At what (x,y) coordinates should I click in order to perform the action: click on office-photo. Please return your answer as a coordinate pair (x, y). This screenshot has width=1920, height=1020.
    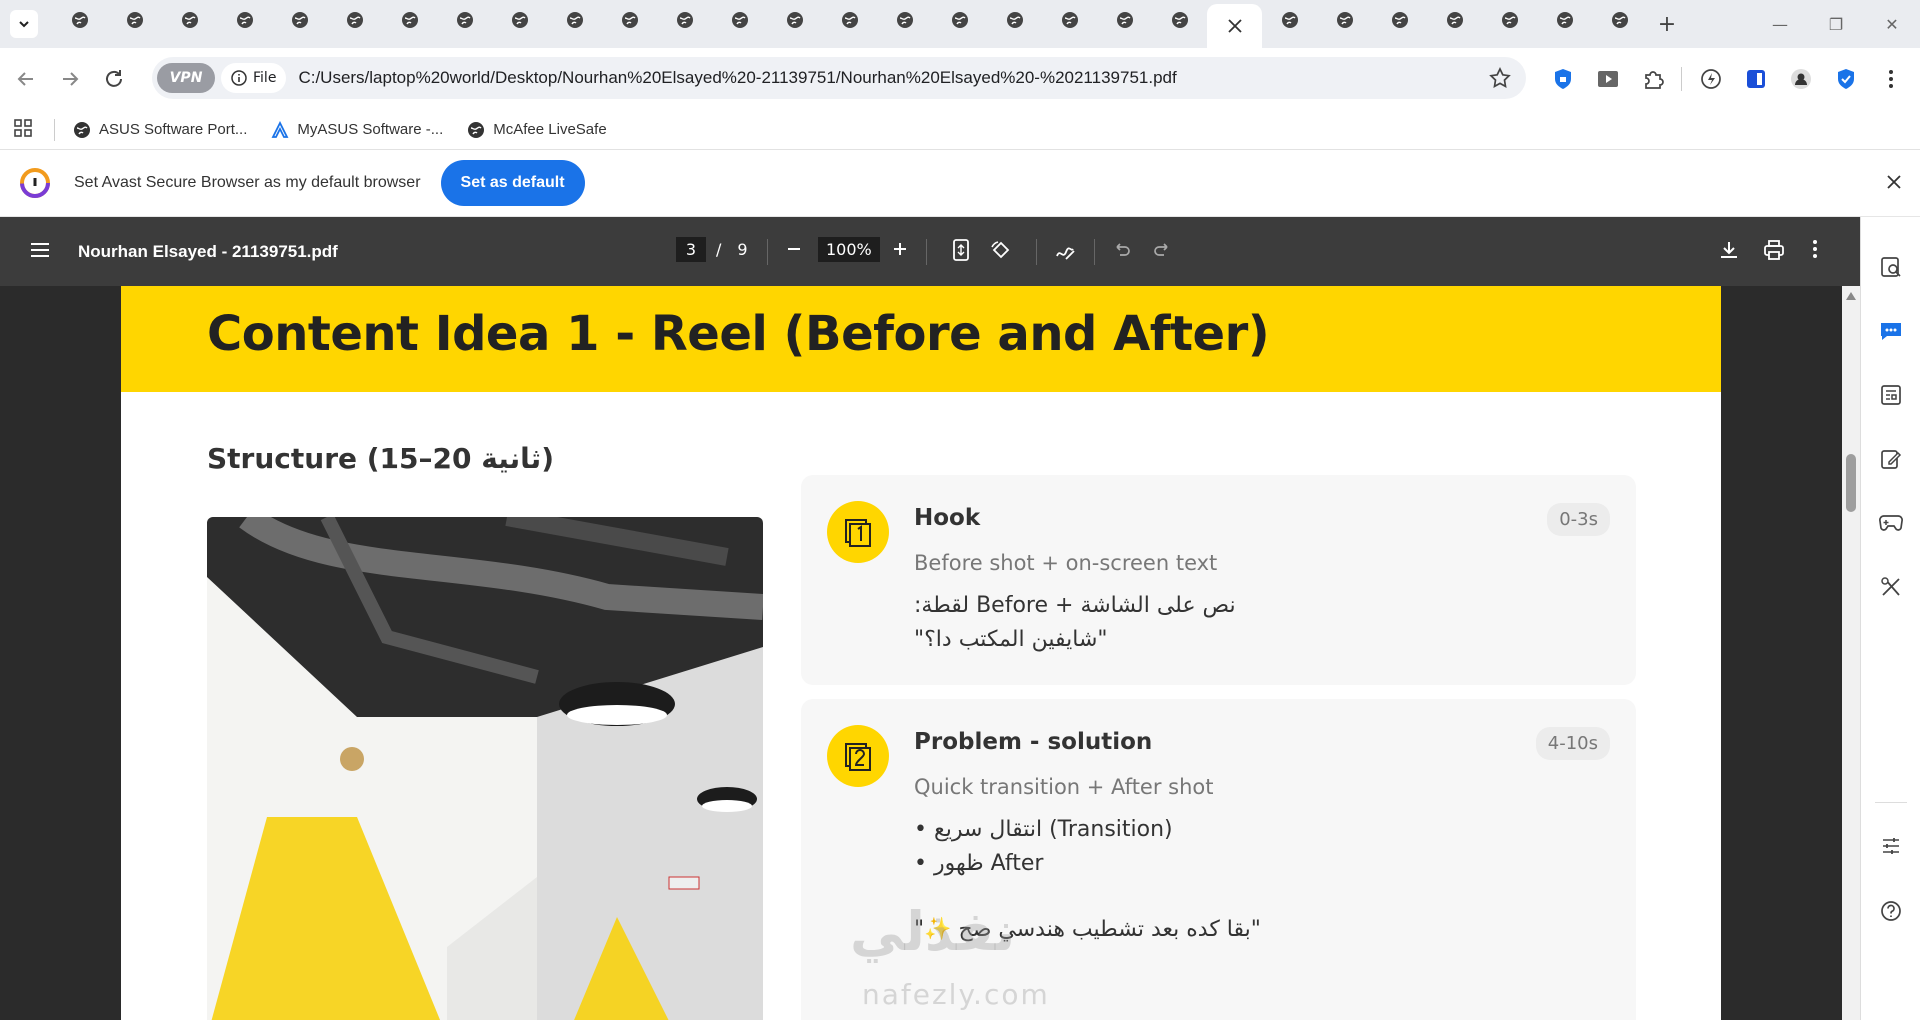
    Looking at the image, I should click on (485, 768).